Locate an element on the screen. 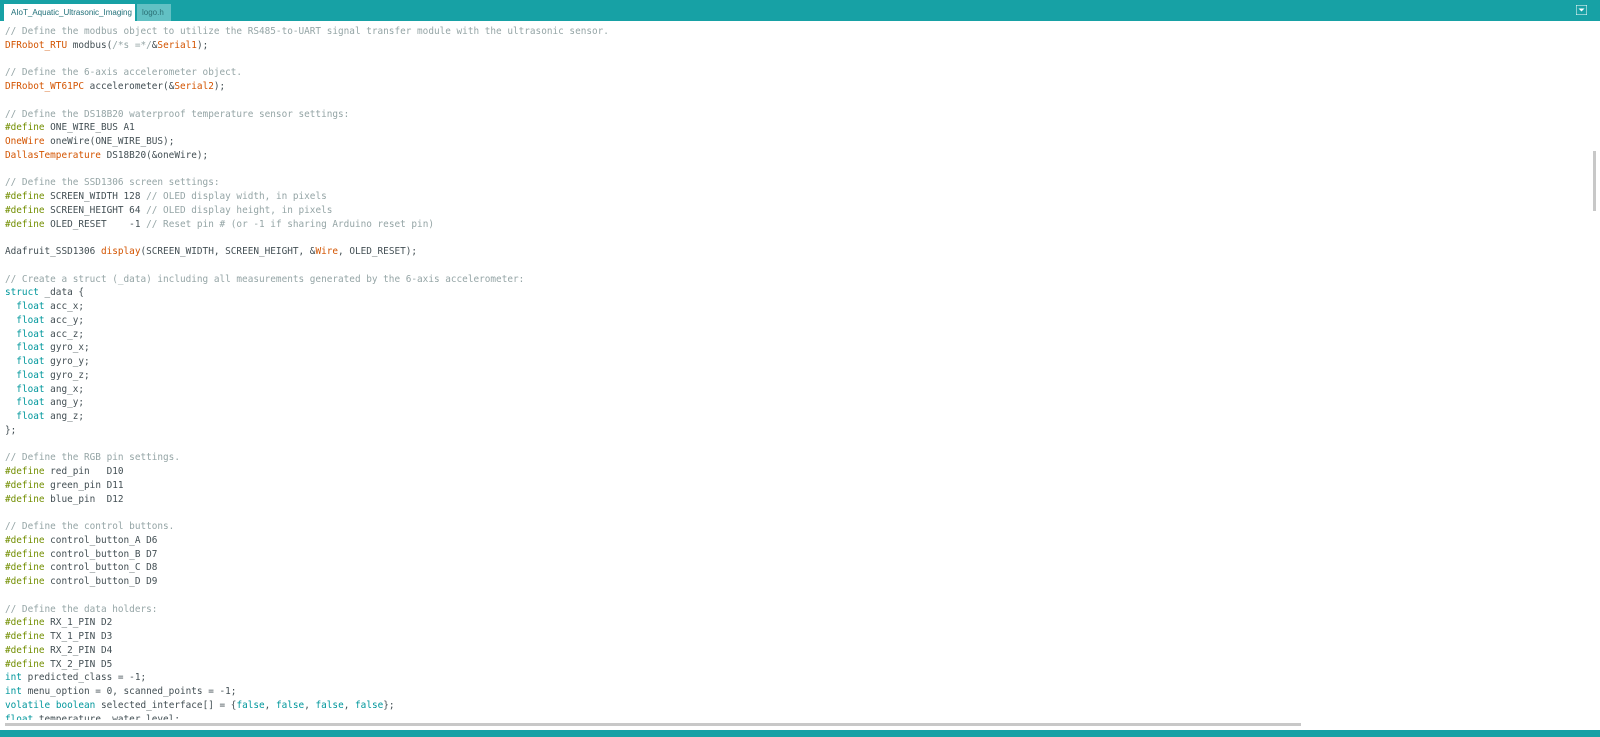 This screenshot has height=737, width=1600. code-token: // OLED display height, in pixels is located at coordinates (239, 210).